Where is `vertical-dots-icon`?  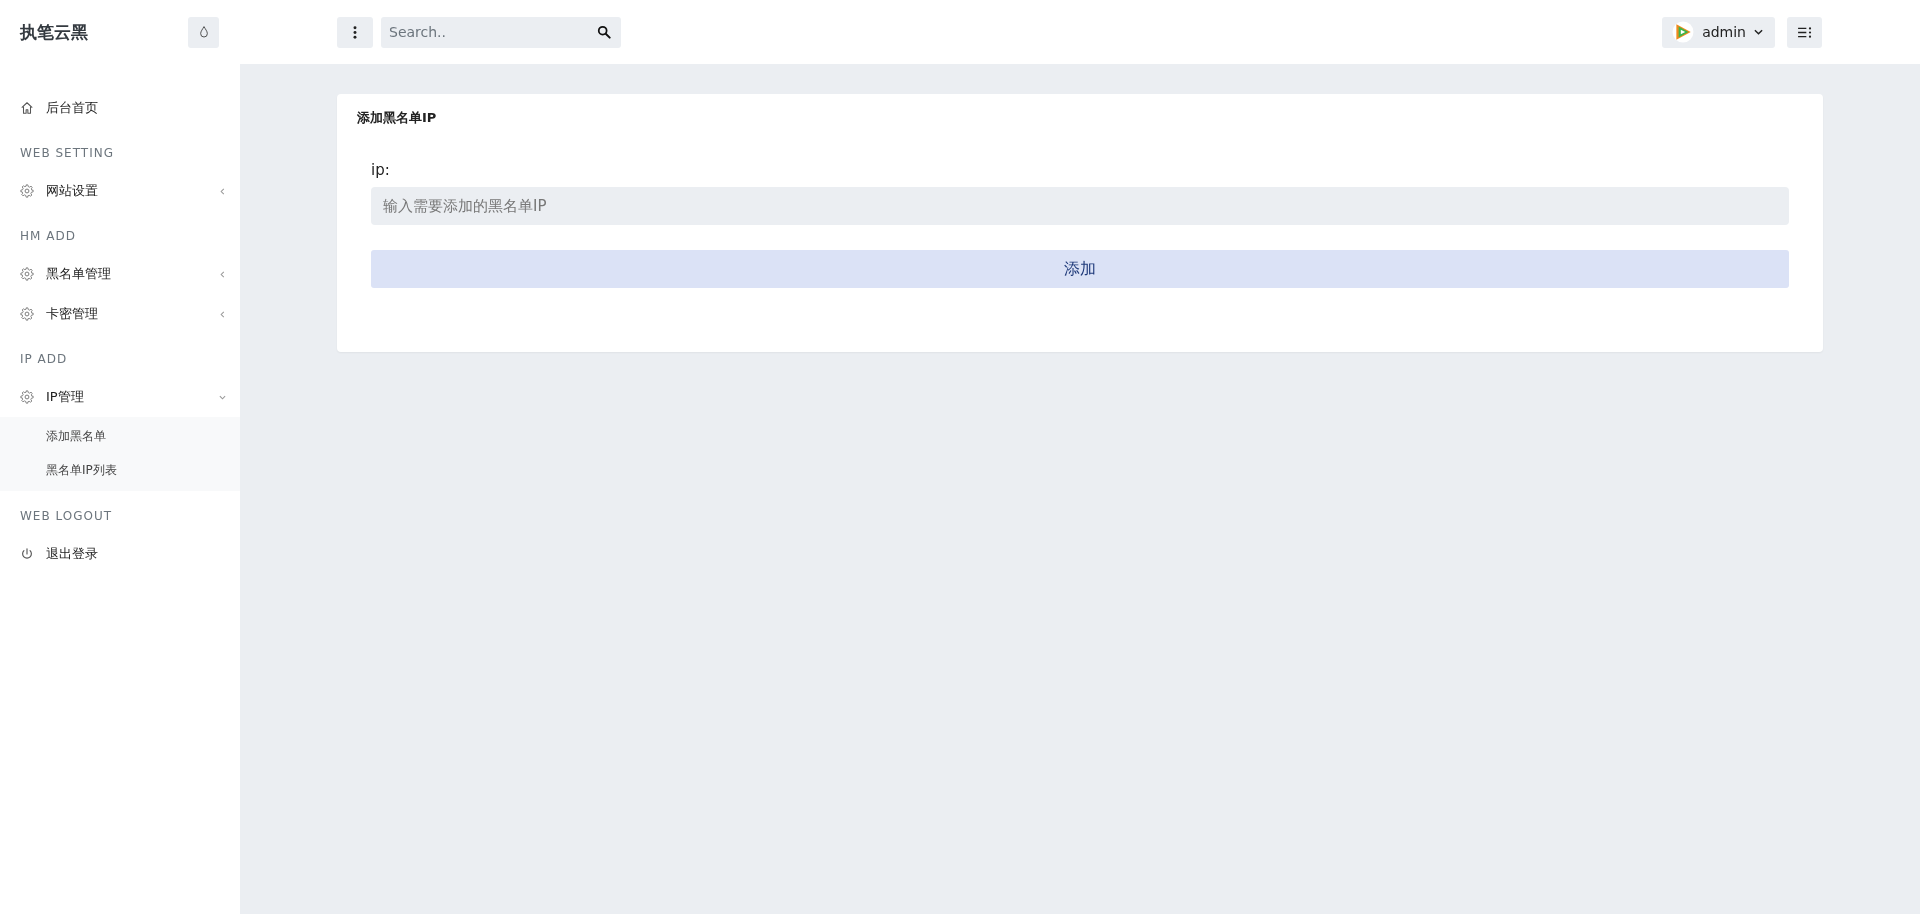 vertical-dots-icon is located at coordinates (355, 32).